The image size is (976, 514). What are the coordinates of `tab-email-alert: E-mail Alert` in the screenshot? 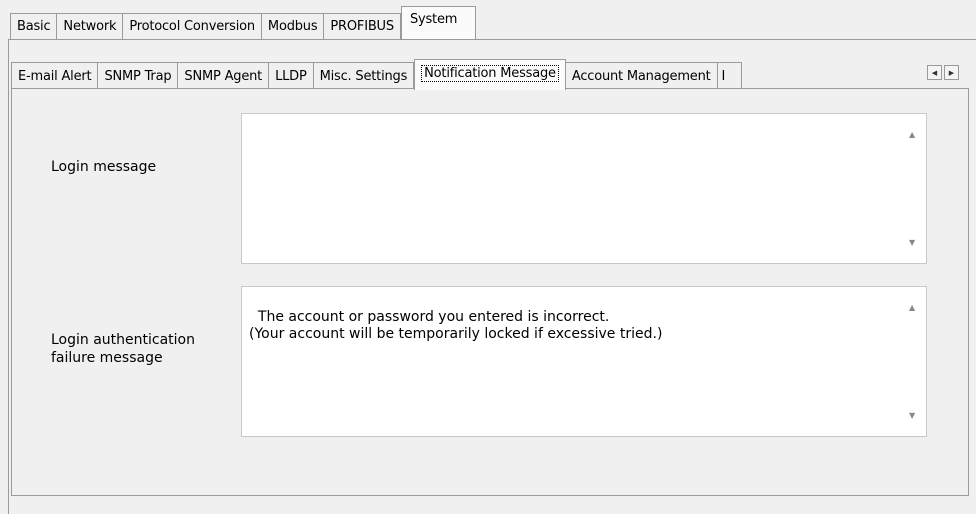 It's located at (55, 76).